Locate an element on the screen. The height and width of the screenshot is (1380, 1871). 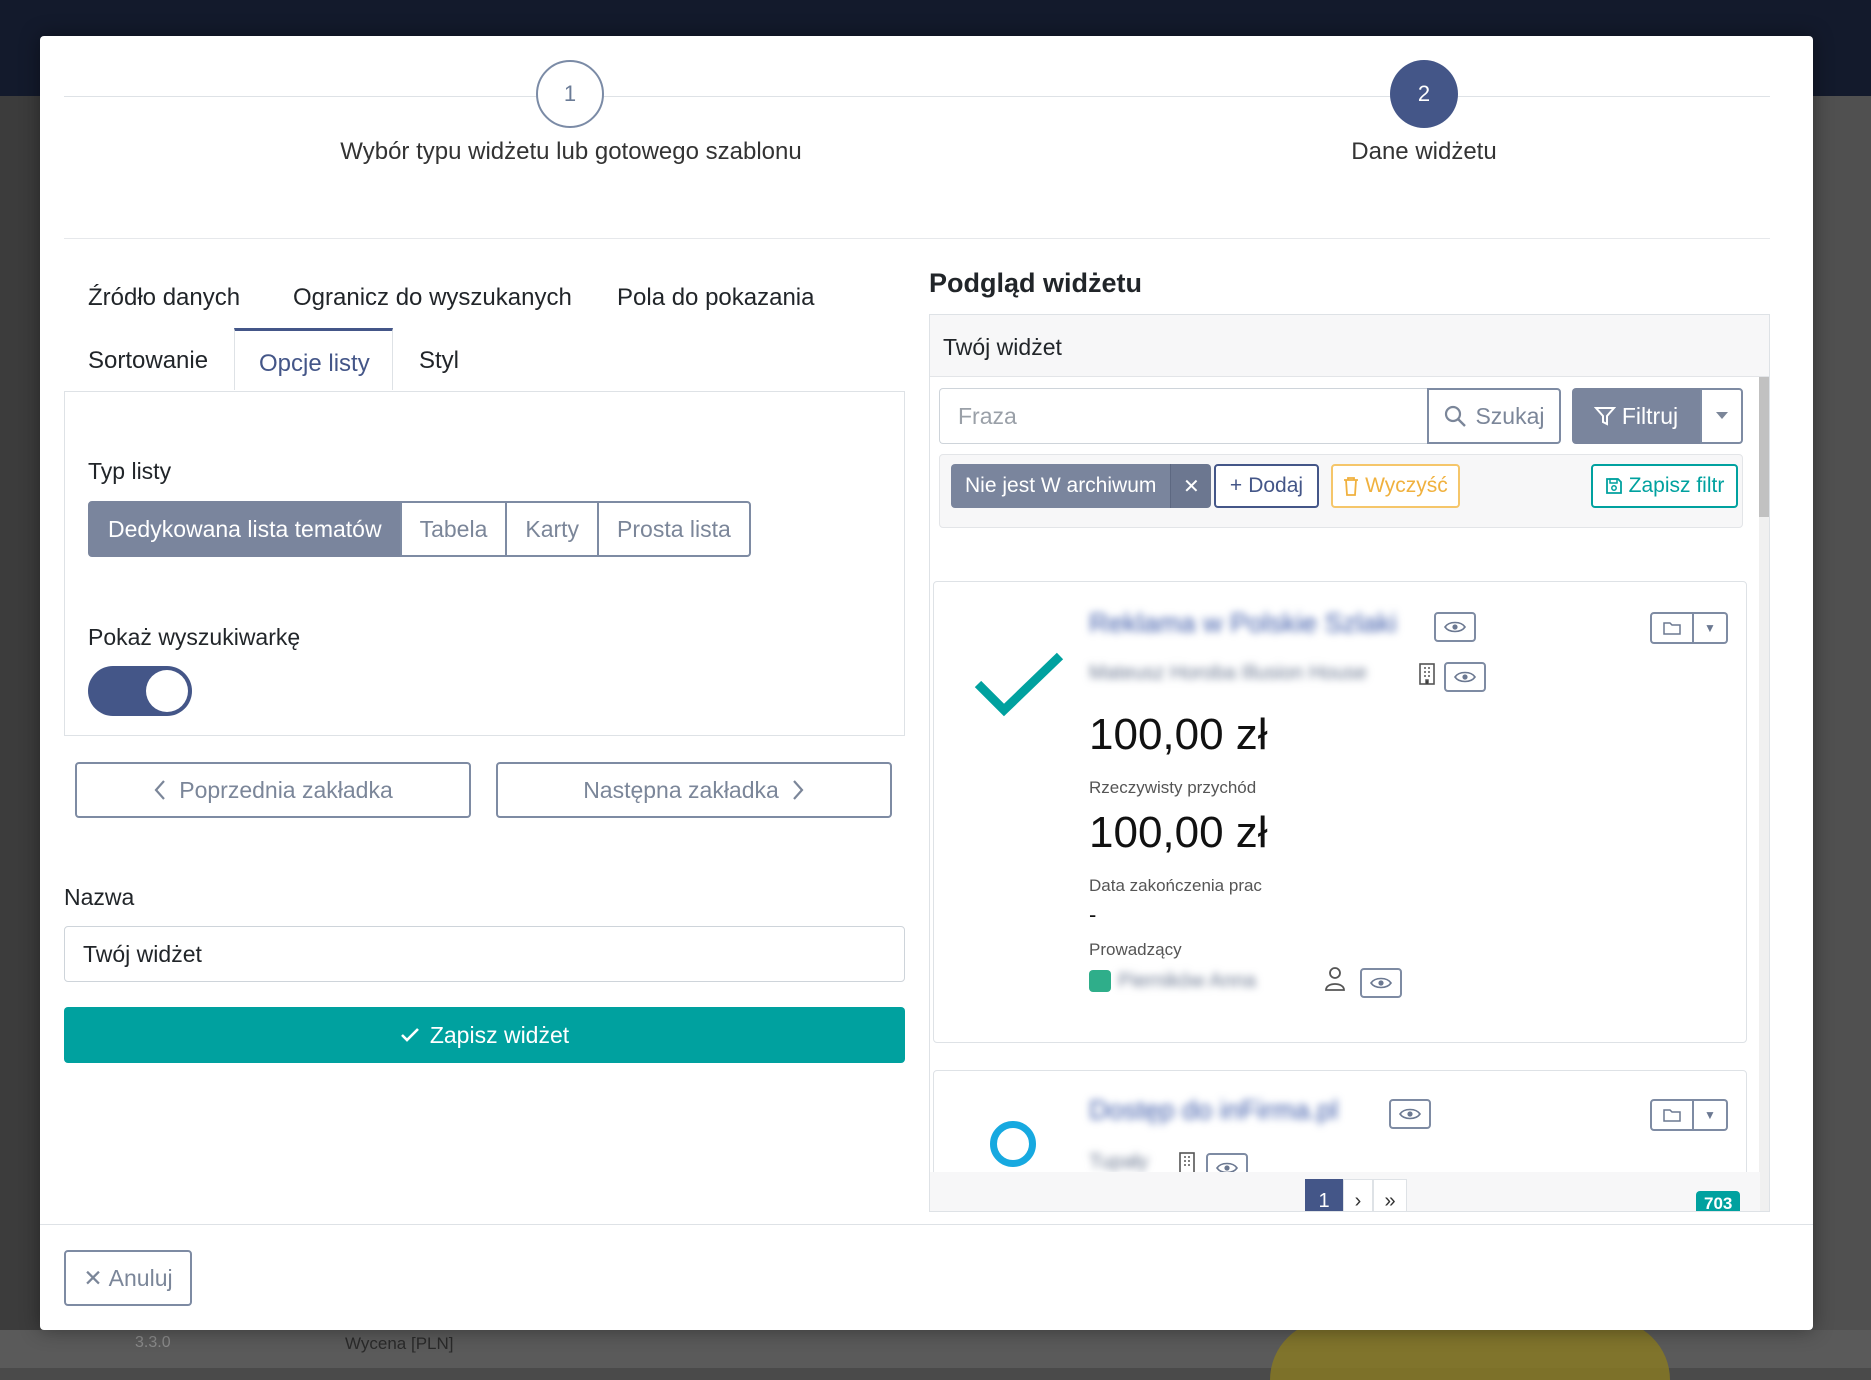
manager-label: Prowadzący is located at coordinates (1135, 949).